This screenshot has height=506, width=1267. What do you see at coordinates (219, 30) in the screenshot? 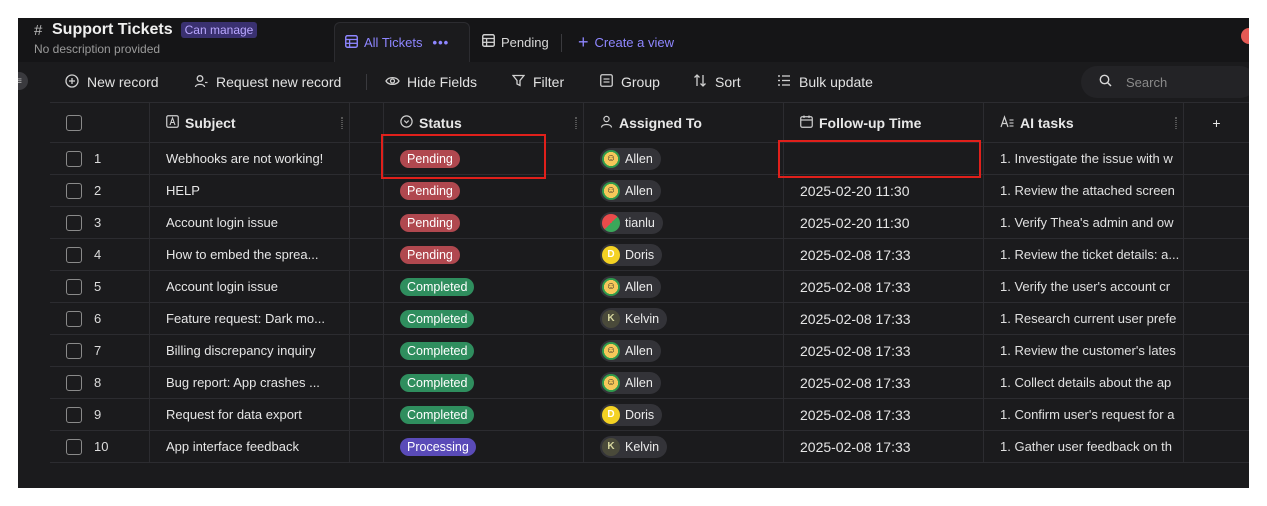
I see `permission-badge: Can manage` at bounding box center [219, 30].